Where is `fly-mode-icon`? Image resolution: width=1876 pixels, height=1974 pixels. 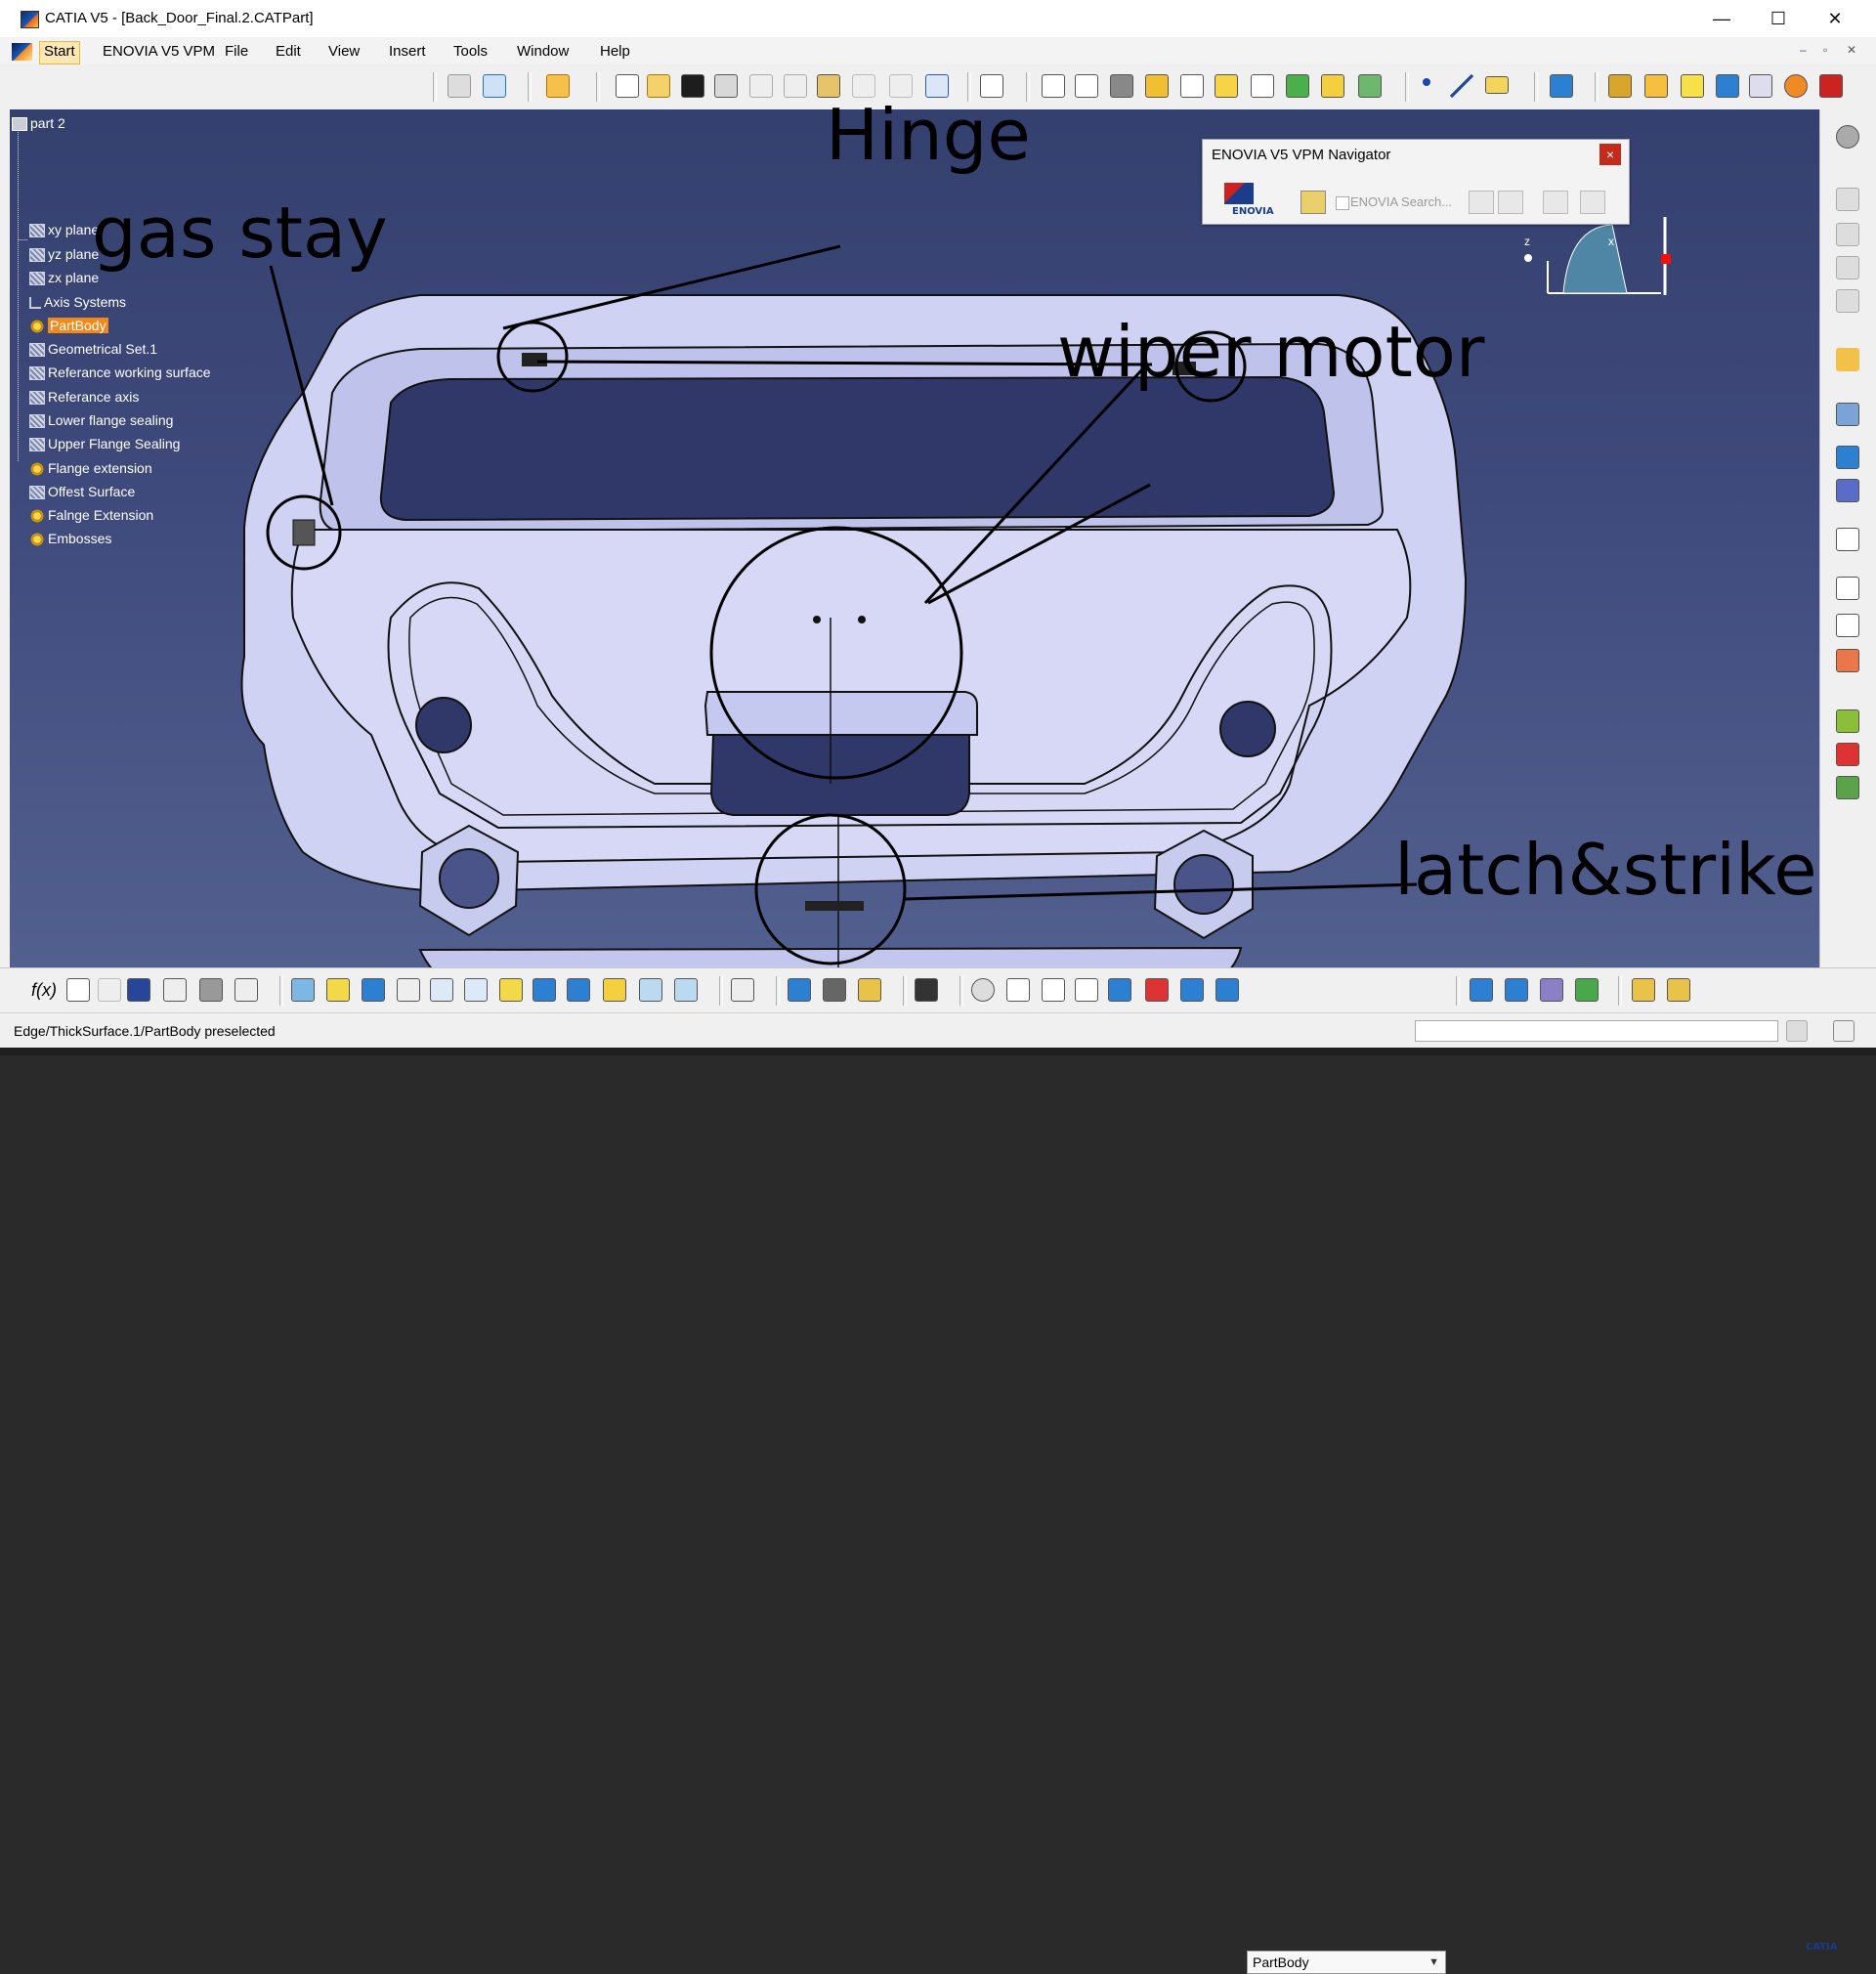 fly-mode-icon is located at coordinates (303, 990).